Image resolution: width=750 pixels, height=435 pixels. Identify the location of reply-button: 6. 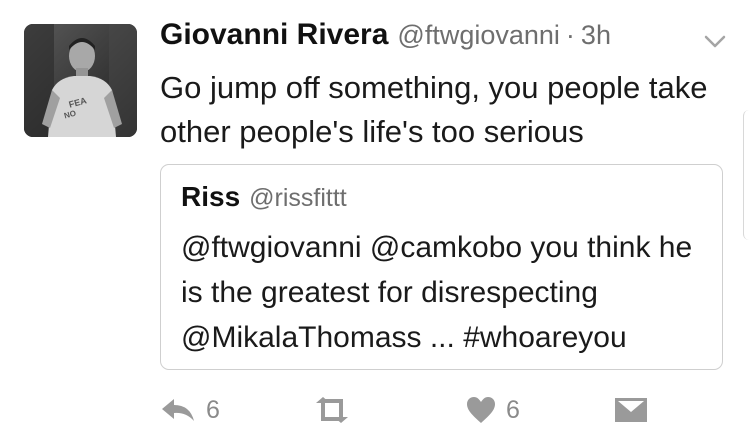
(190, 410).